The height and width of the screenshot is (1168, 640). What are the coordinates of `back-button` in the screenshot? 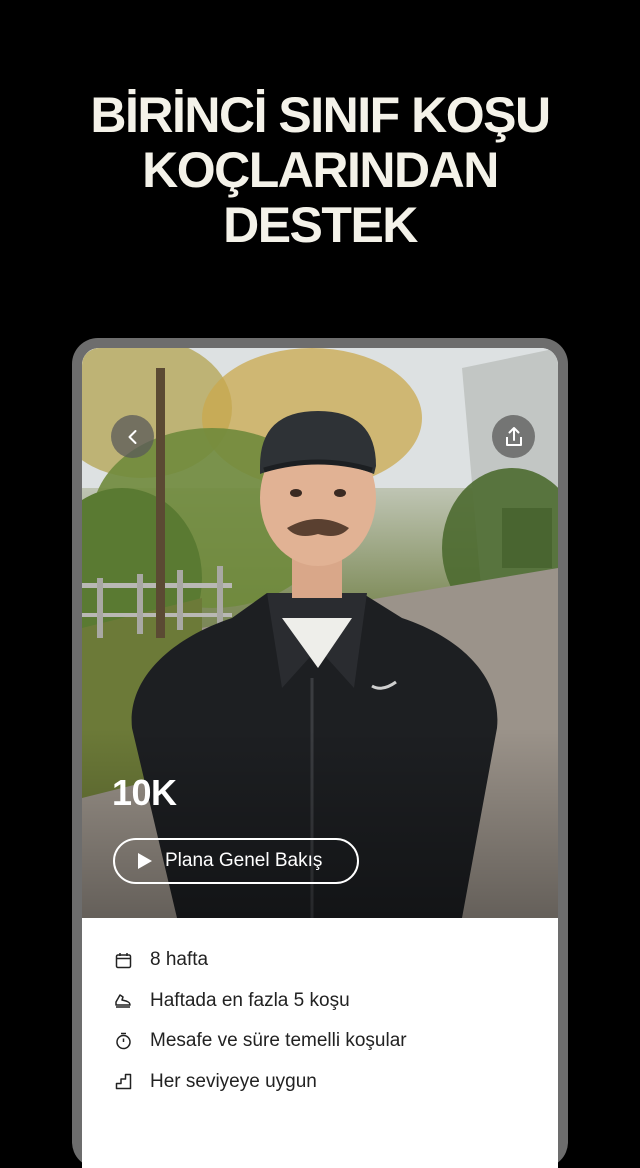 It's located at (132, 436).